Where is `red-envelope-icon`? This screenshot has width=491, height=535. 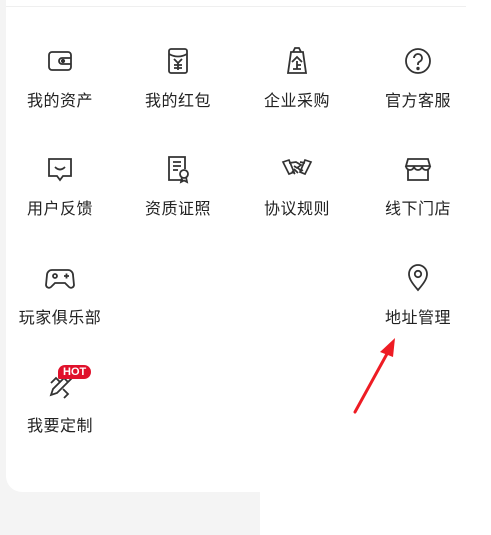 red-envelope-icon is located at coordinates (178, 61).